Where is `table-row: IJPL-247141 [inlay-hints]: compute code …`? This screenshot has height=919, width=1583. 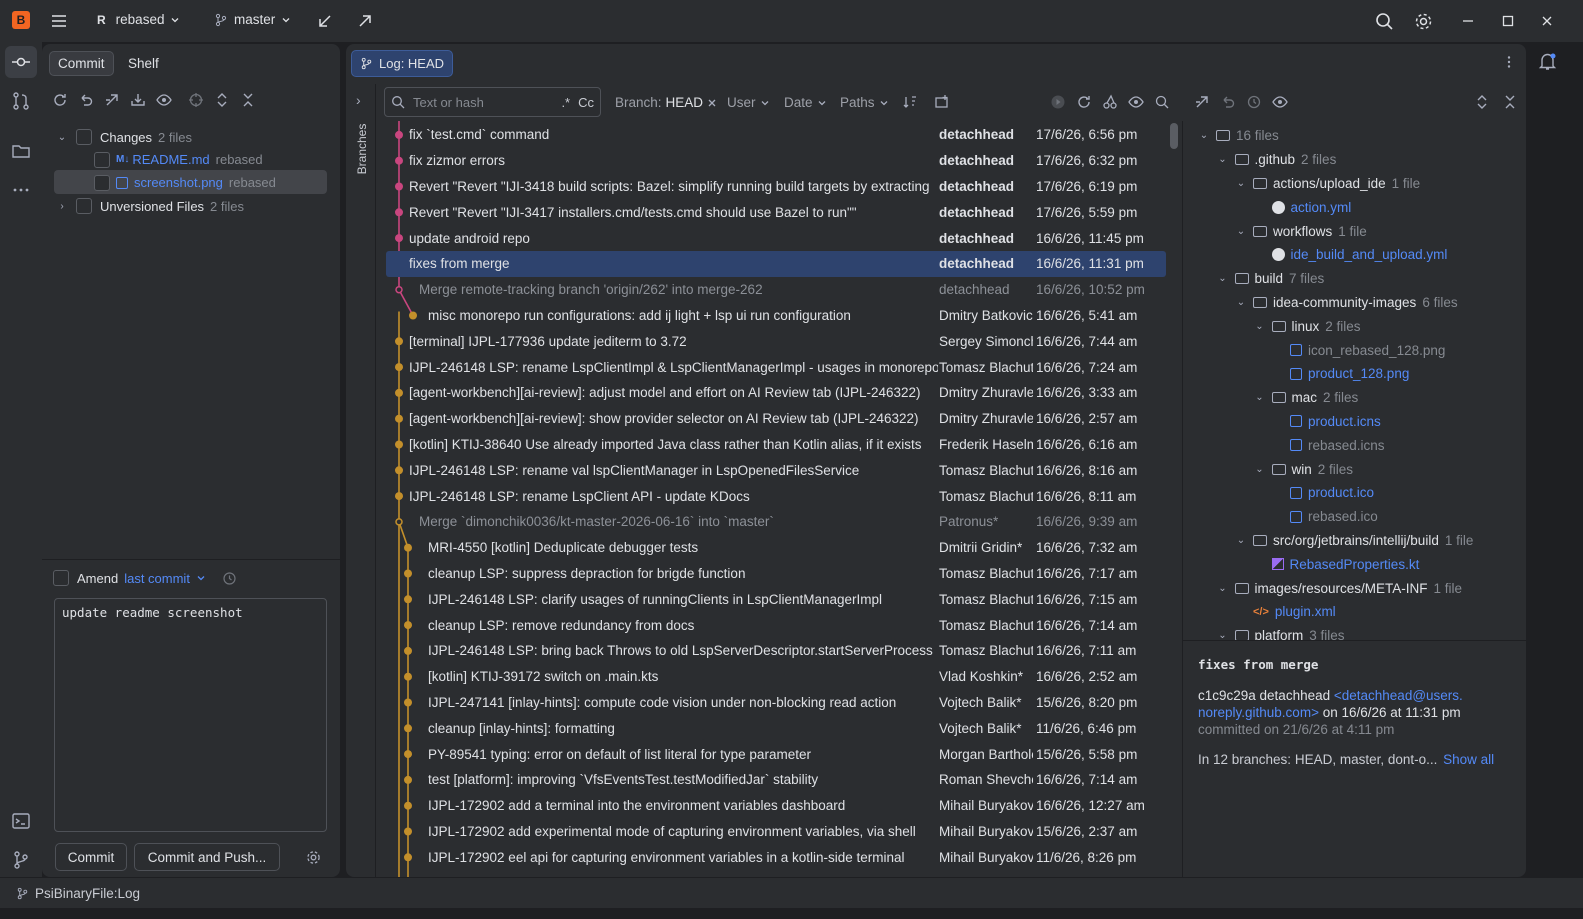 table-row: IJPL-247141 [inlay-hints]: compute code … is located at coordinates (776, 703).